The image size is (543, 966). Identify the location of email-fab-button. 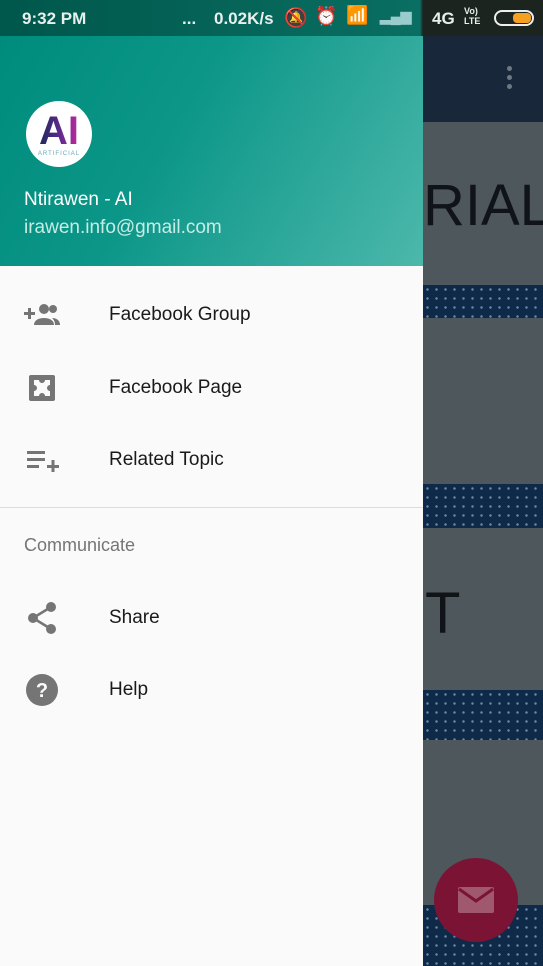
(476, 900).